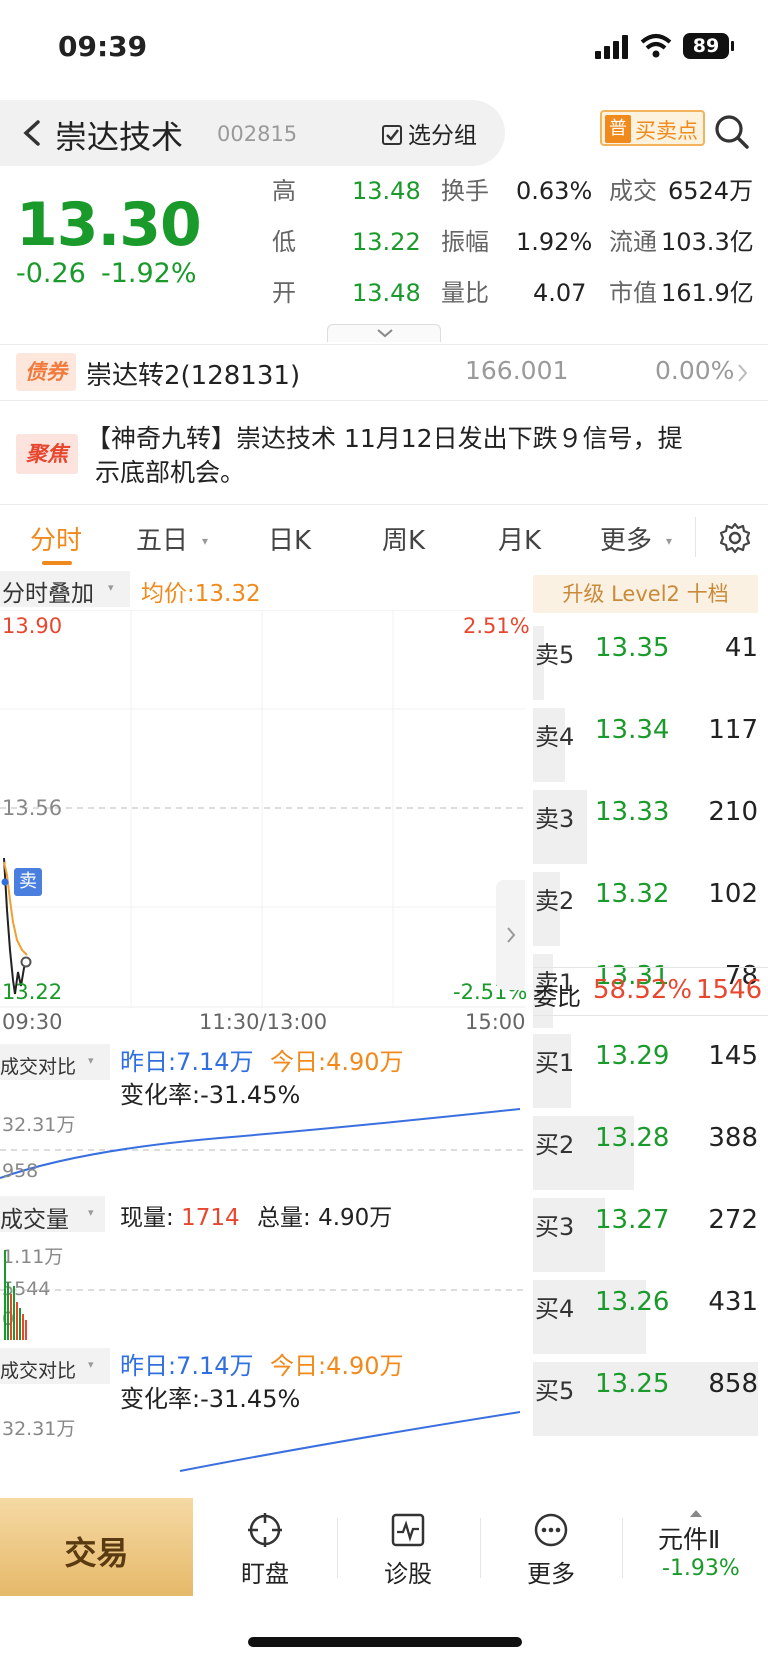  I want to click on bid-level-3: 买3 13.27 272, so click(650, 1235).